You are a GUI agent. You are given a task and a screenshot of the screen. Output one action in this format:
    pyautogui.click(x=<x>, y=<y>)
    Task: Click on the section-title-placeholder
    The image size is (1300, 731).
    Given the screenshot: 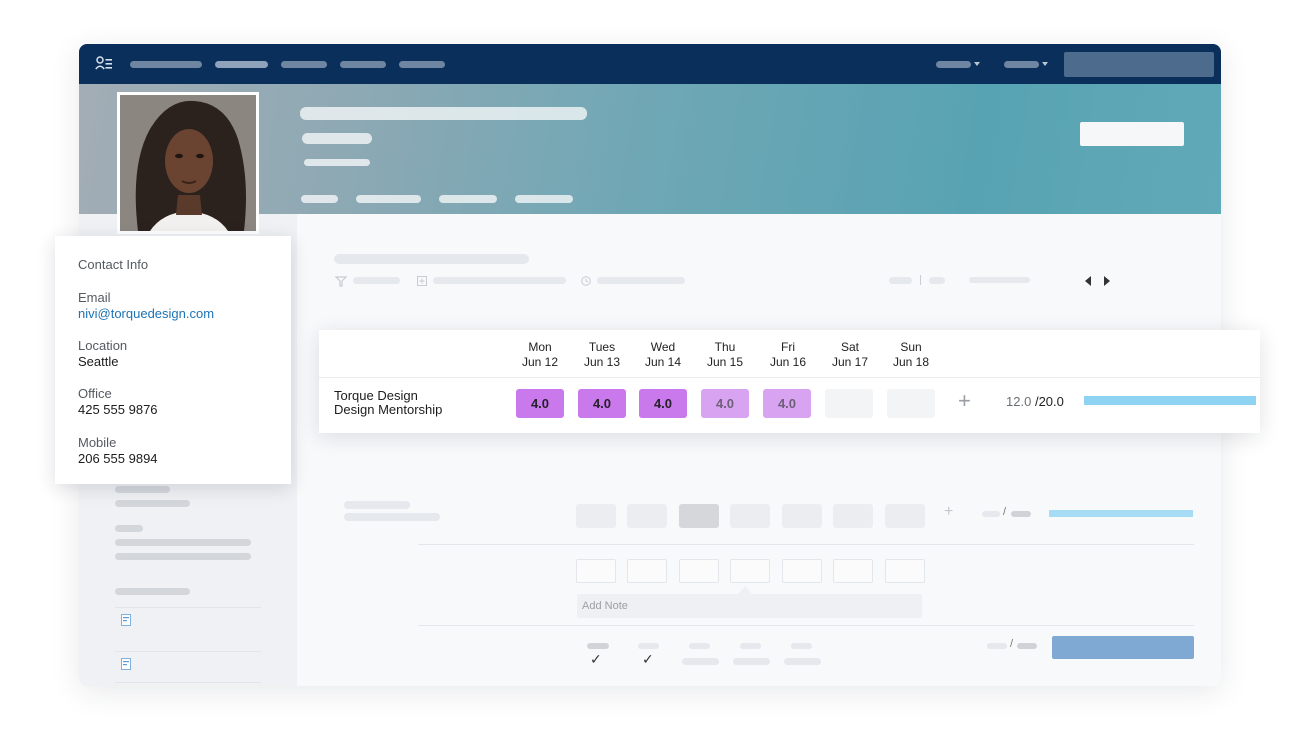 What is the action you would take?
    pyautogui.click(x=431, y=259)
    